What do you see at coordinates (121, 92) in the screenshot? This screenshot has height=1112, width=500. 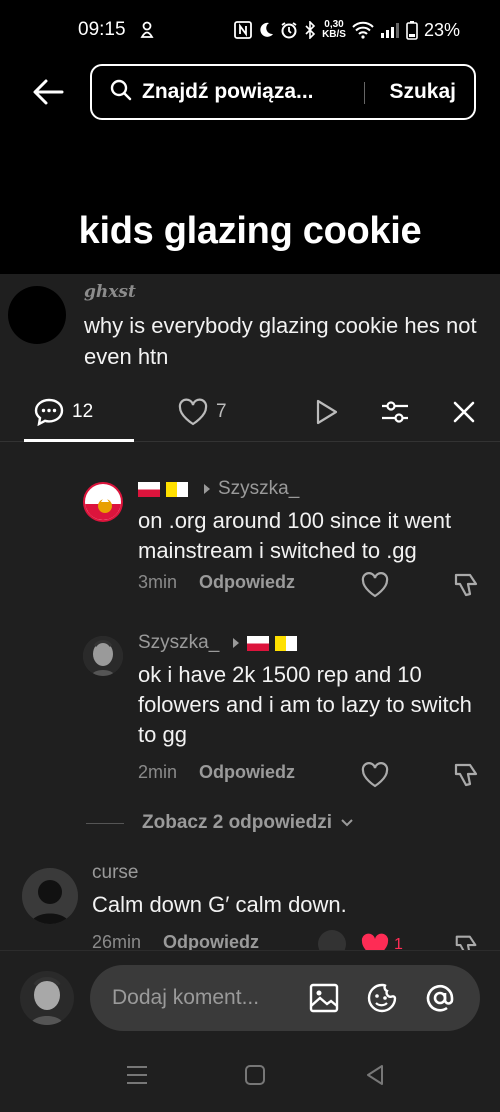 I see `search-icon` at bounding box center [121, 92].